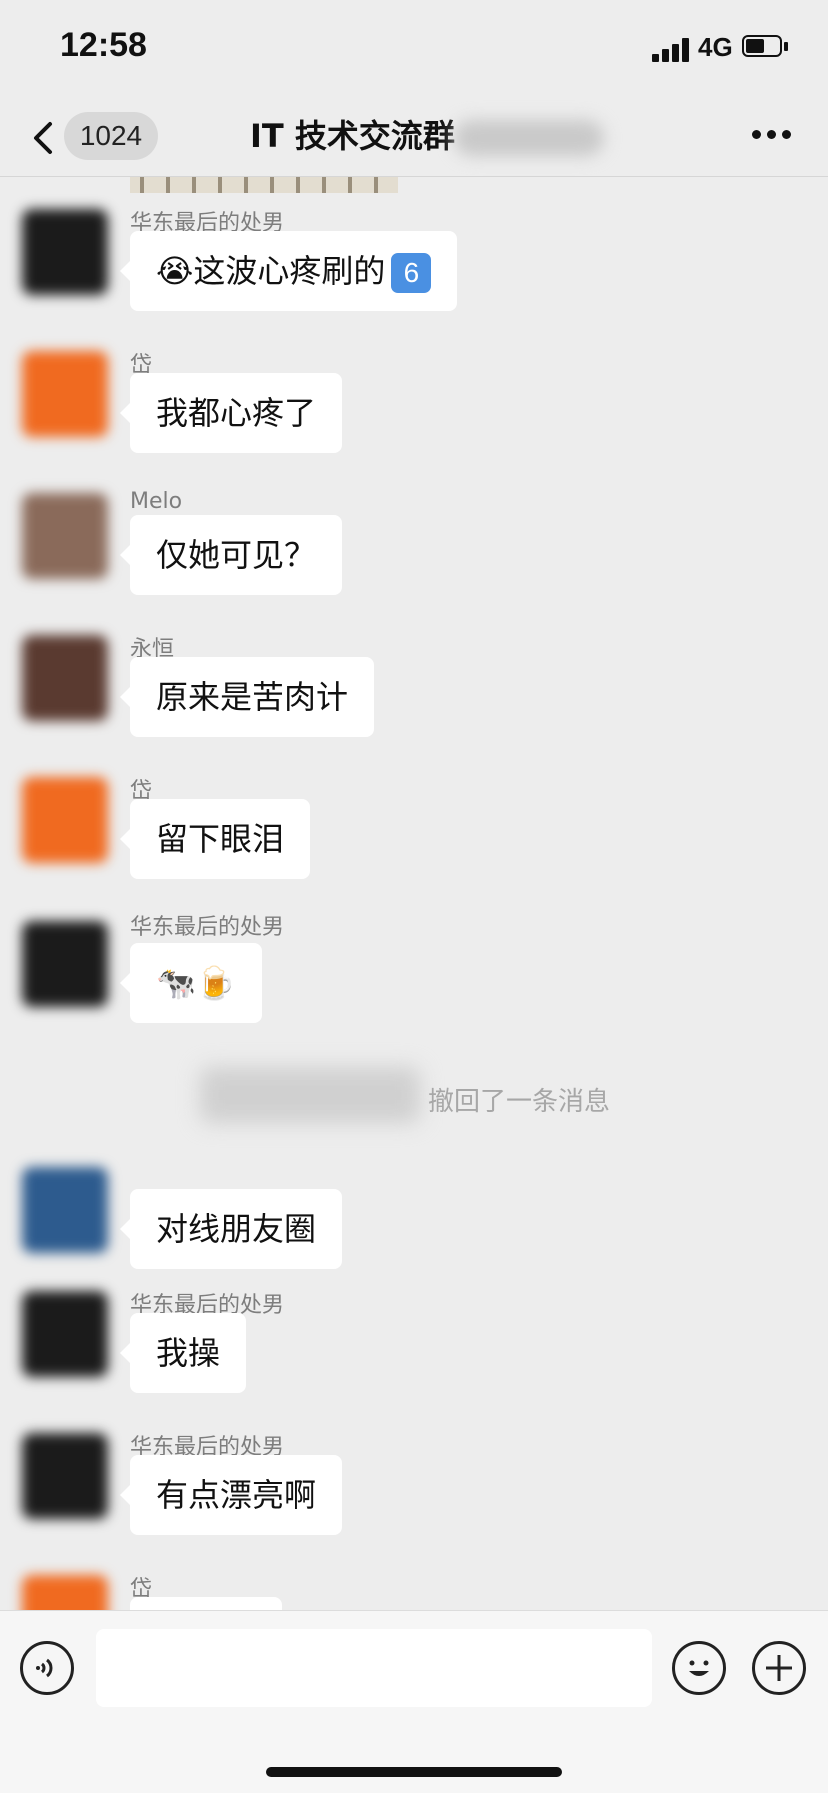 The height and width of the screenshot is (1793, 828). What do you see at coordinates (156, 501) in the screenshot?
I see `sender-name: Melo` at bounding box center [156, 501].